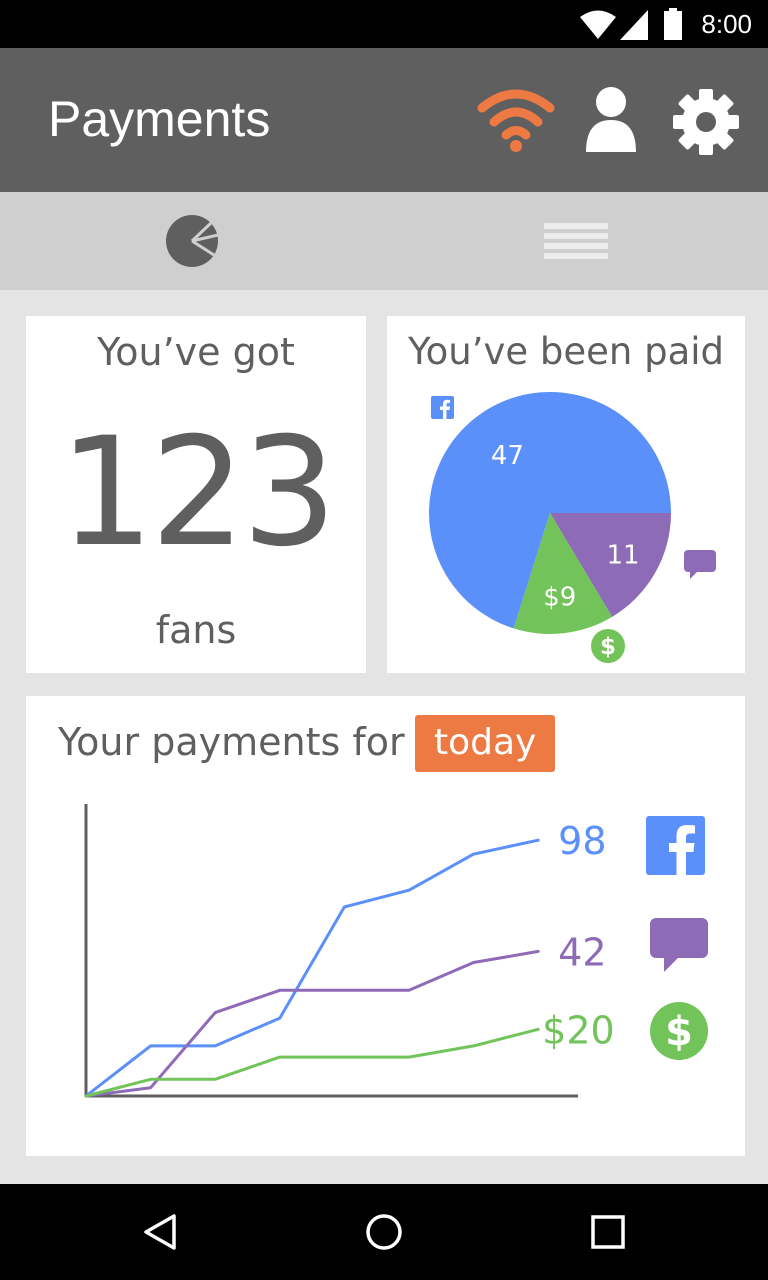  Describe the element at coordinates (582, 841) in the screenshot. I see `series-end-label: 98` at that location.